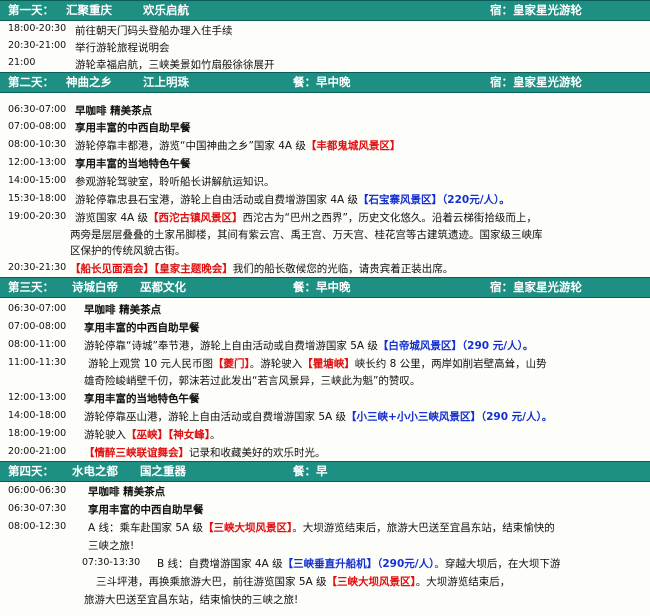 The width and height of the screenshot is (650, 616). What do you see at coordinates (31, 10) in the screenshot?
I see `day-label: 第一天：` at bounding box center [31, 10].